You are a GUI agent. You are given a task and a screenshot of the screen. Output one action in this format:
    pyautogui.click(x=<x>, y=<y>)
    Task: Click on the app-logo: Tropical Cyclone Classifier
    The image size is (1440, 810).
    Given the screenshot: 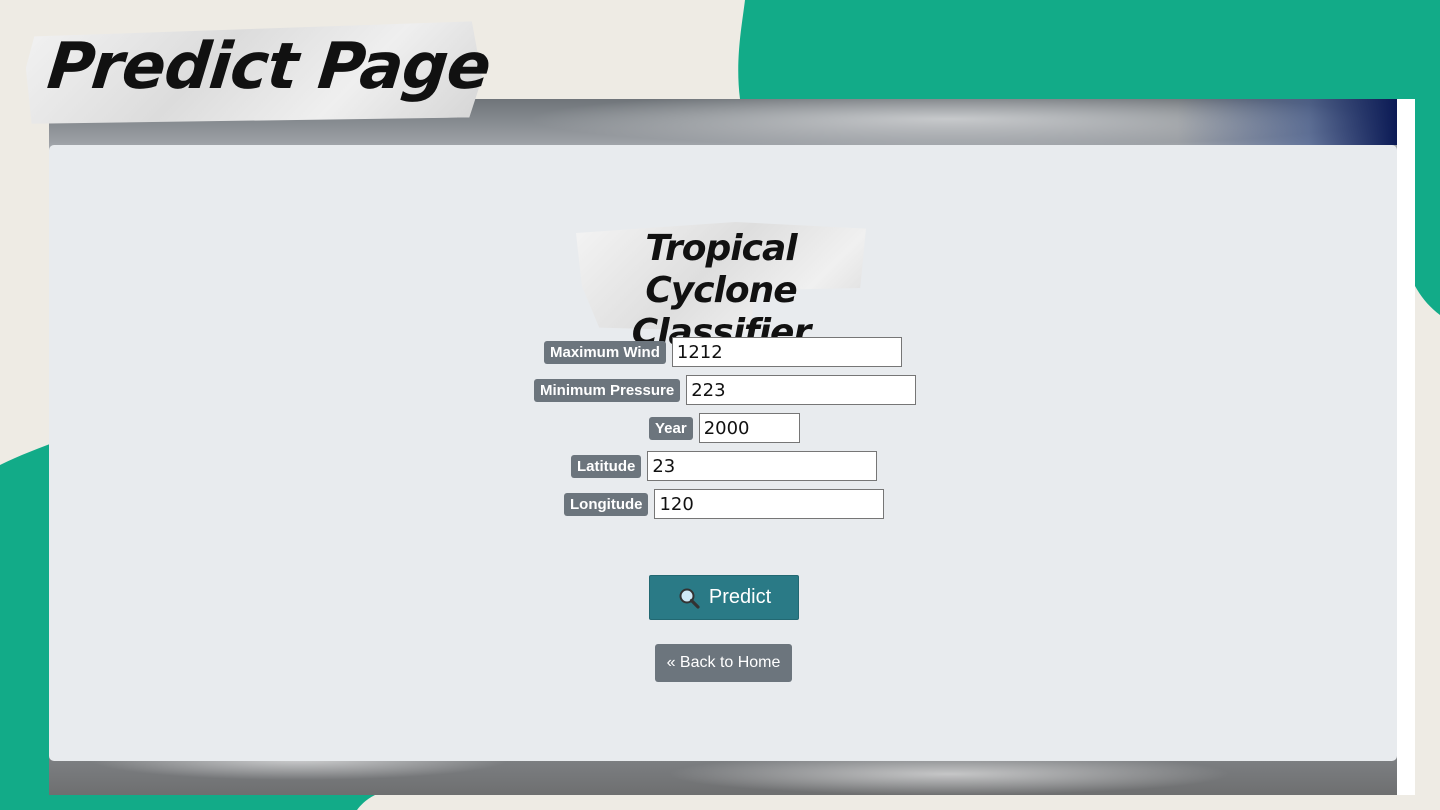 What is the action you would take?
    pyautogui.click(x=721, y=291)
    